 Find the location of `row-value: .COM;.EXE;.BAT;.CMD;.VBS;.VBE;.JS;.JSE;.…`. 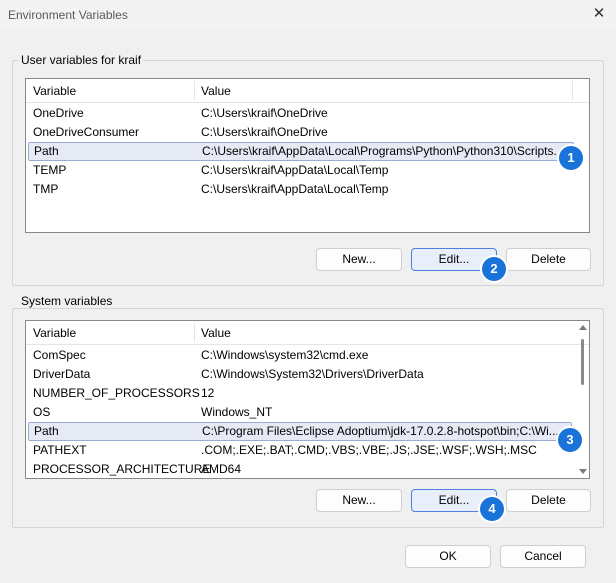

row-value: .COM;.EXE;.BAT;.CMD;.VBS;.VBE;.JS;.JSE;.… is located at coordinates (369, 450).